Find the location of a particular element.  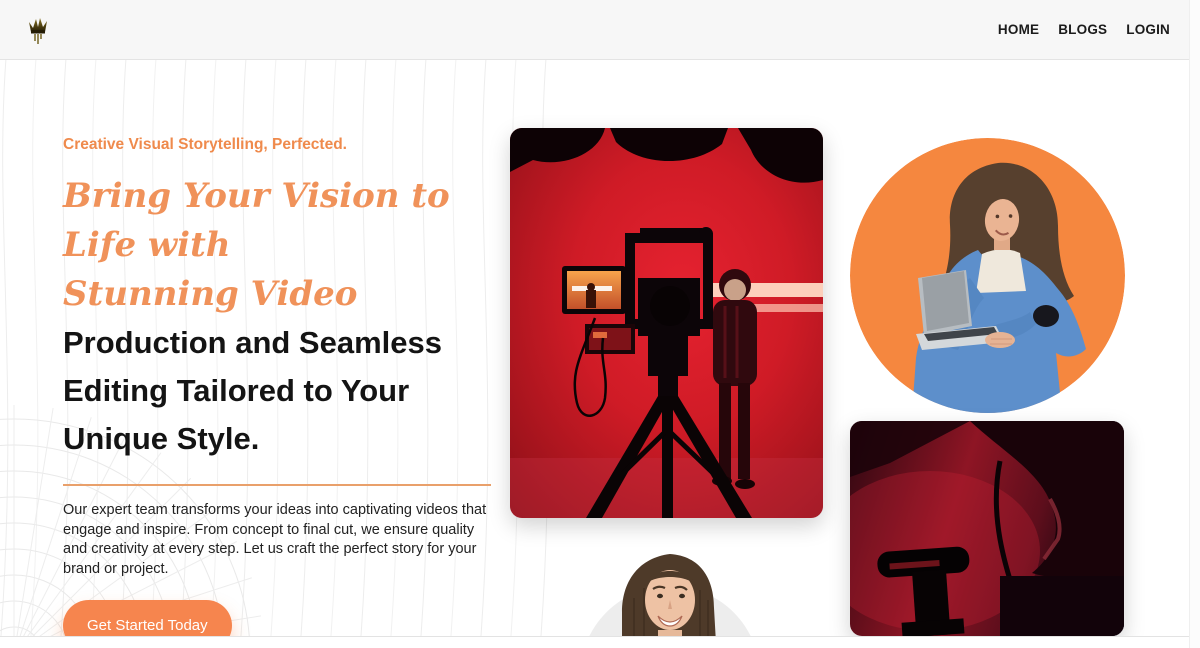

team-member-art is located at coordinates (670, 595).